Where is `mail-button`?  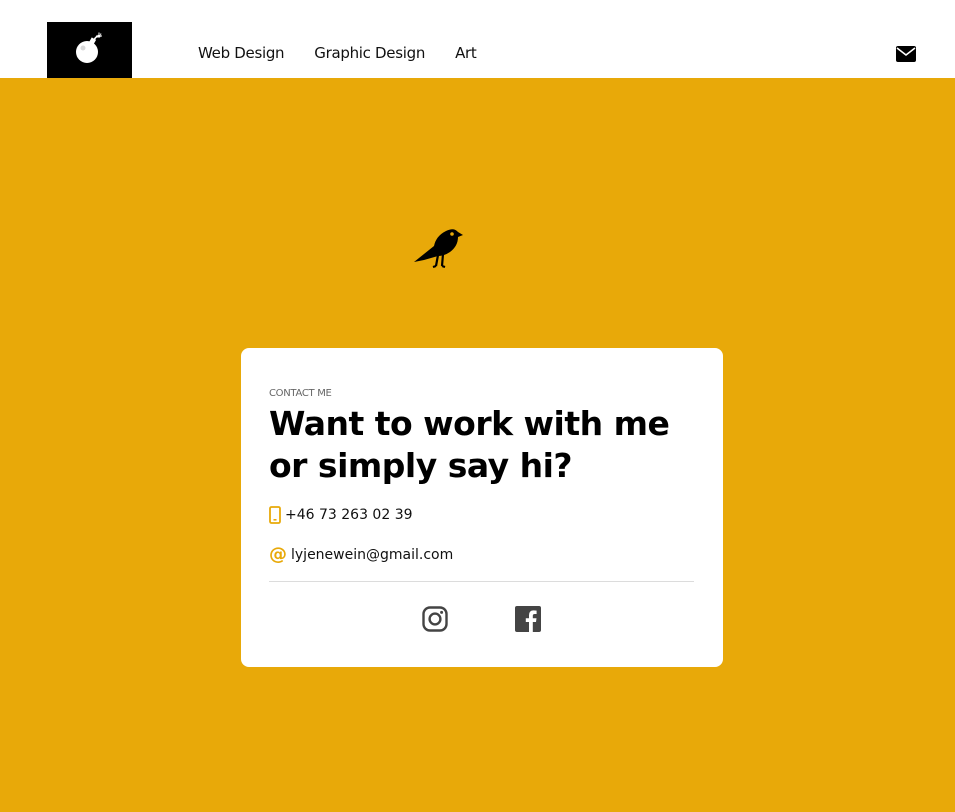 mail-button is located at coordinates (906, 54).